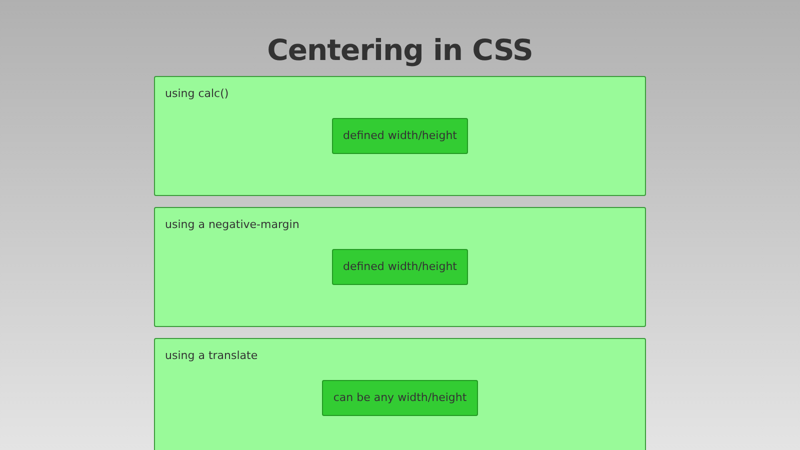  What do you see at coordinates (232, 225) in the screenshot?
I see `panel-label: using a negative-margin` at bounding box center [232, 225].